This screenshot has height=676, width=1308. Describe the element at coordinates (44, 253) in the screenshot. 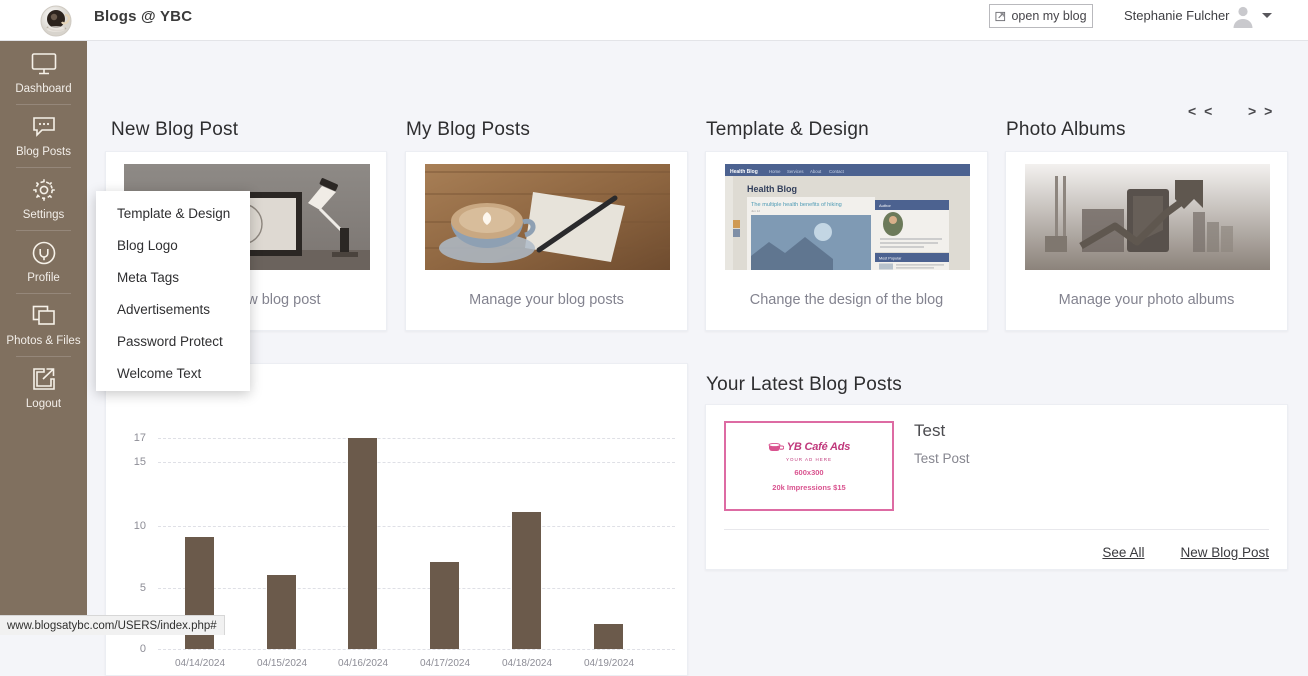

I see `user-circle-icon` at that location.